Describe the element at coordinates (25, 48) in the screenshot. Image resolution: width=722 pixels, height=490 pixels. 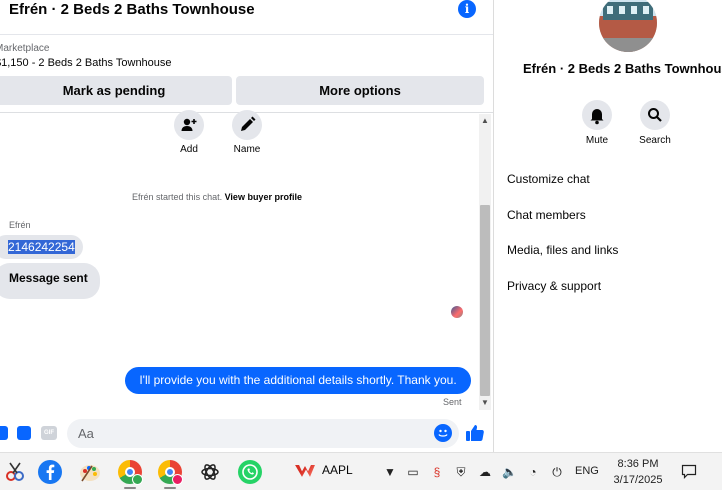
I see `listing-label: Marketplace` at that location.